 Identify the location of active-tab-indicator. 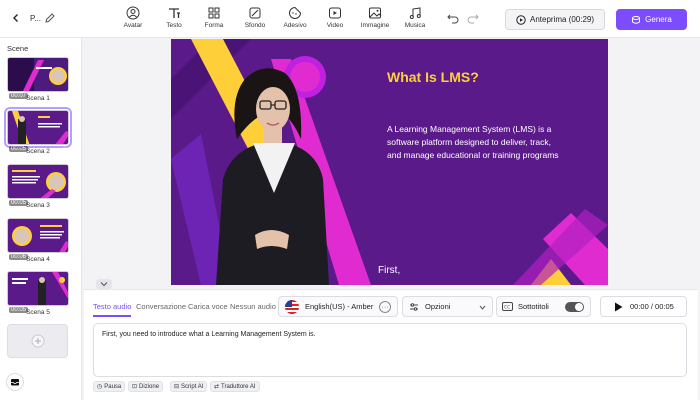
(112, 316).